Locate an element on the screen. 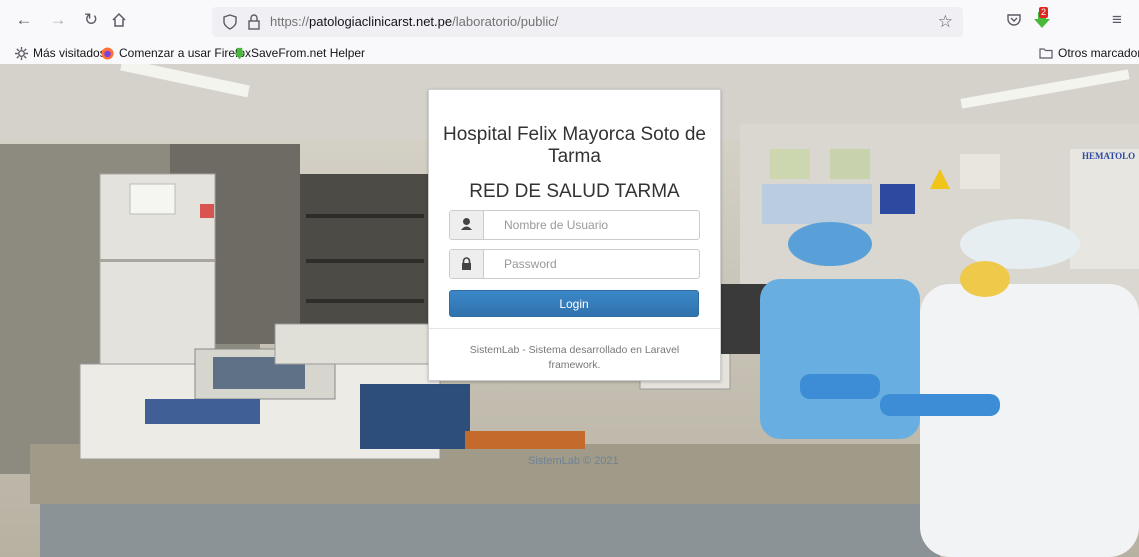 The width and height of the screenshot is (1139, 557). copyright-text: SistemLab © 2021 is located at coordinates (573, 461).